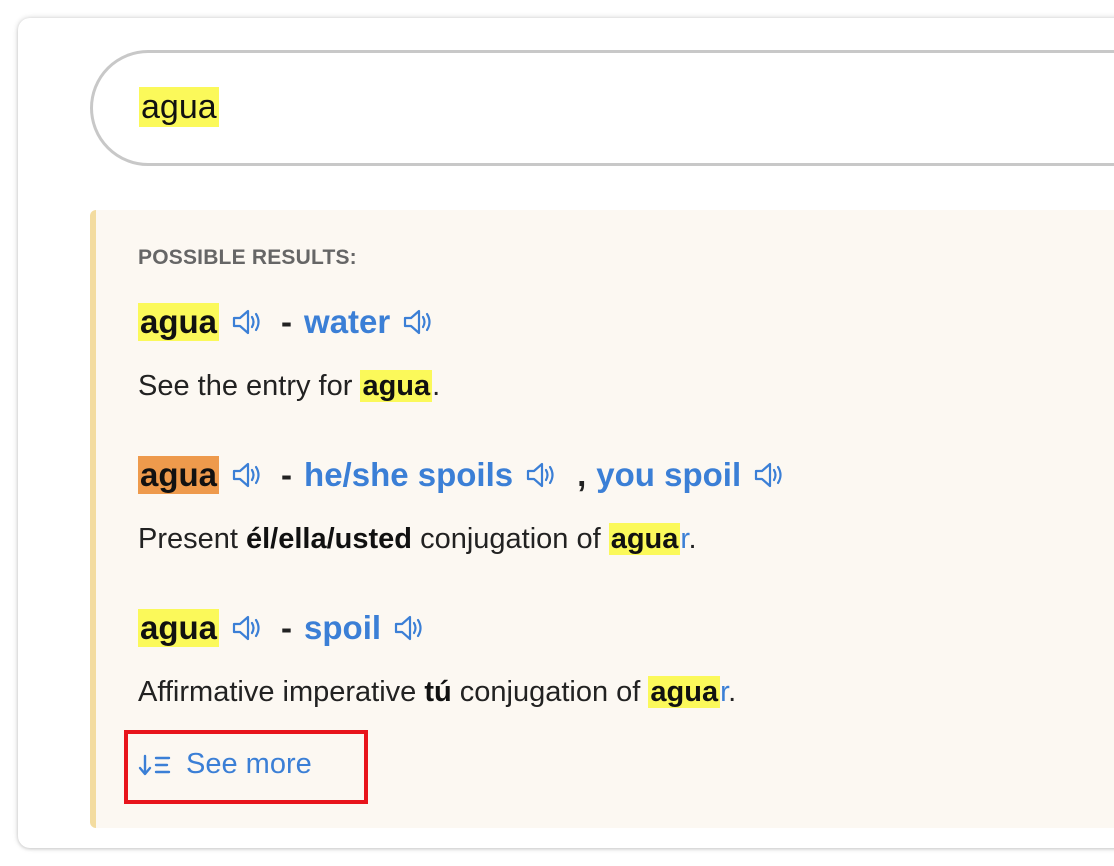 This screenshot has width=1114, height=866. What do you see at coordinates (192, 539) in the screenshot?
I see `desc-text: Present` at bounding box center [192, 539].